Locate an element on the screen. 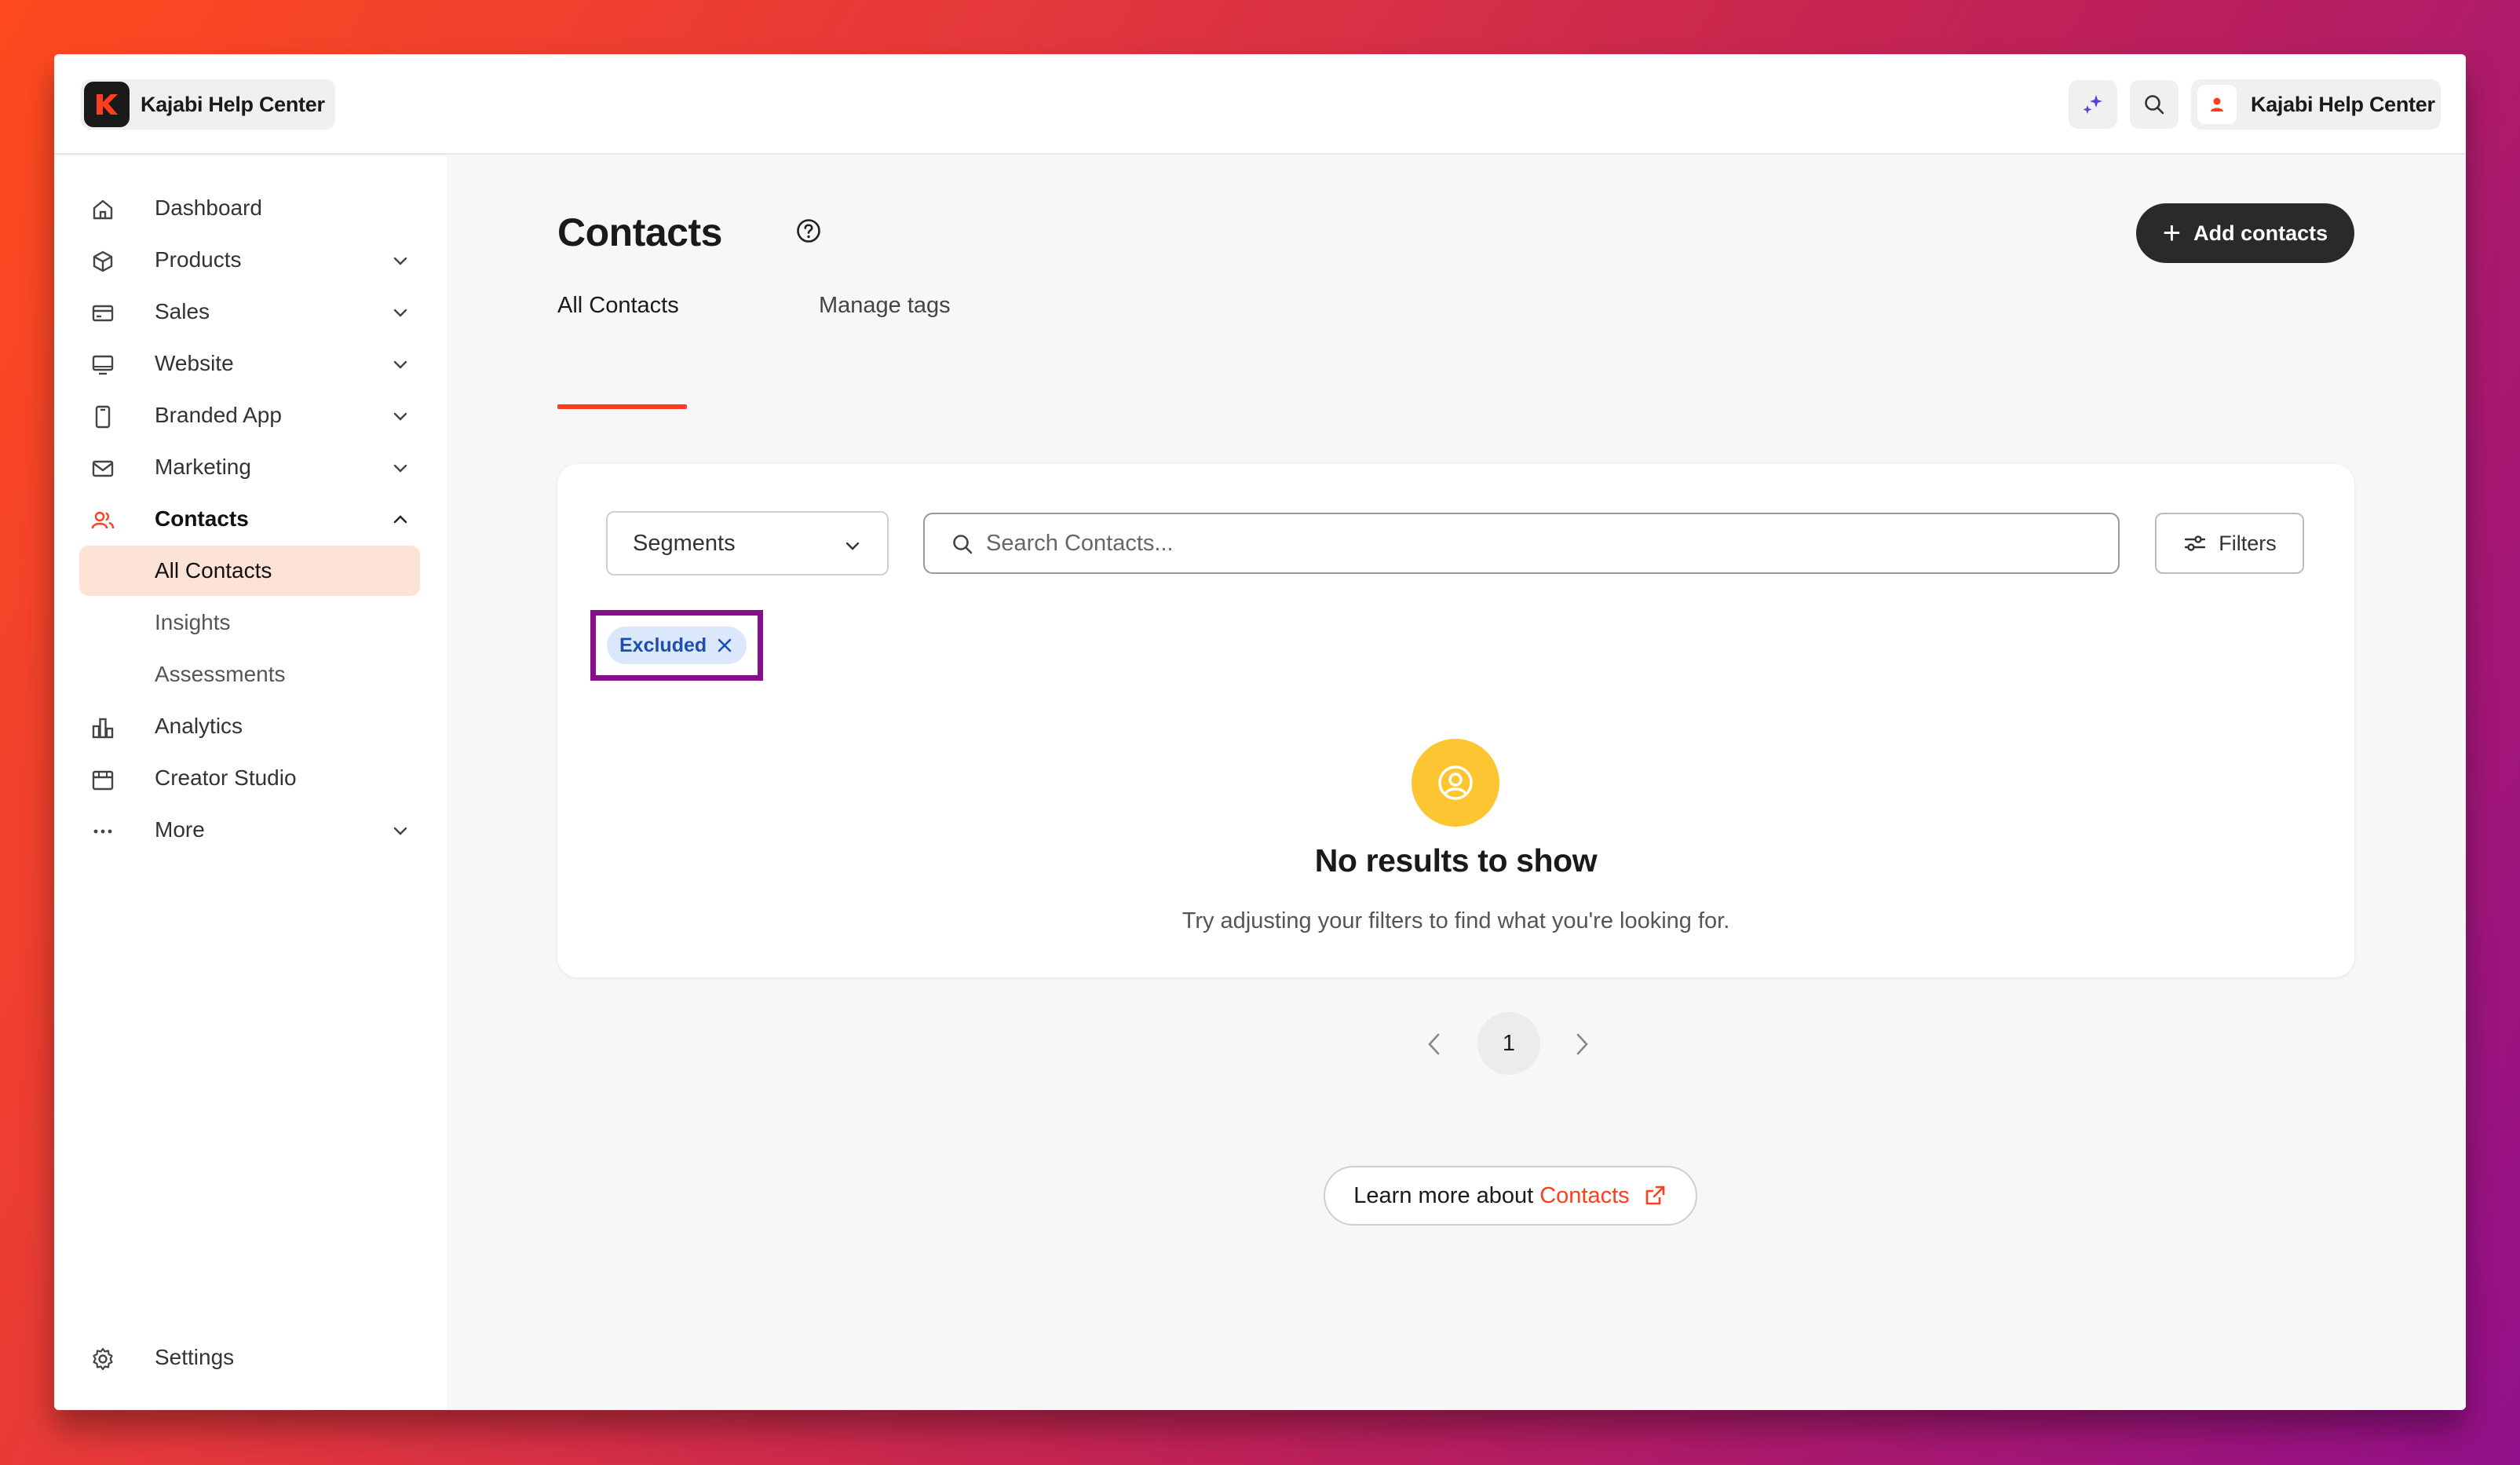 The height and width of the screenshot is (1465, 2520). sidebar-item-products: Products is located at coordinates (249, 260).